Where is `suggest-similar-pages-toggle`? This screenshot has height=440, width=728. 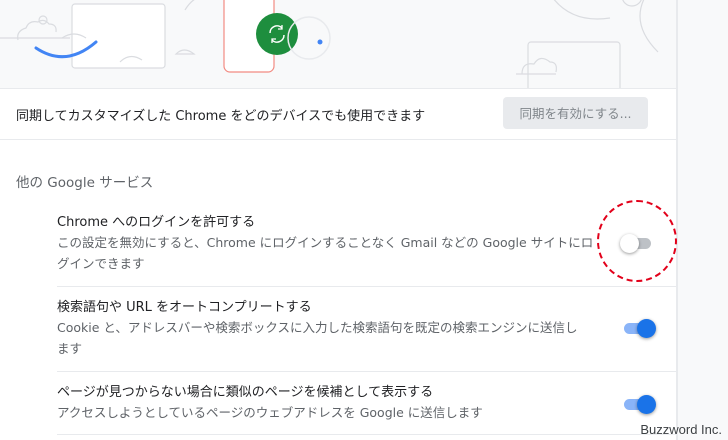 suggest-similar-pages-toggle is located at coordinates (639, 404).